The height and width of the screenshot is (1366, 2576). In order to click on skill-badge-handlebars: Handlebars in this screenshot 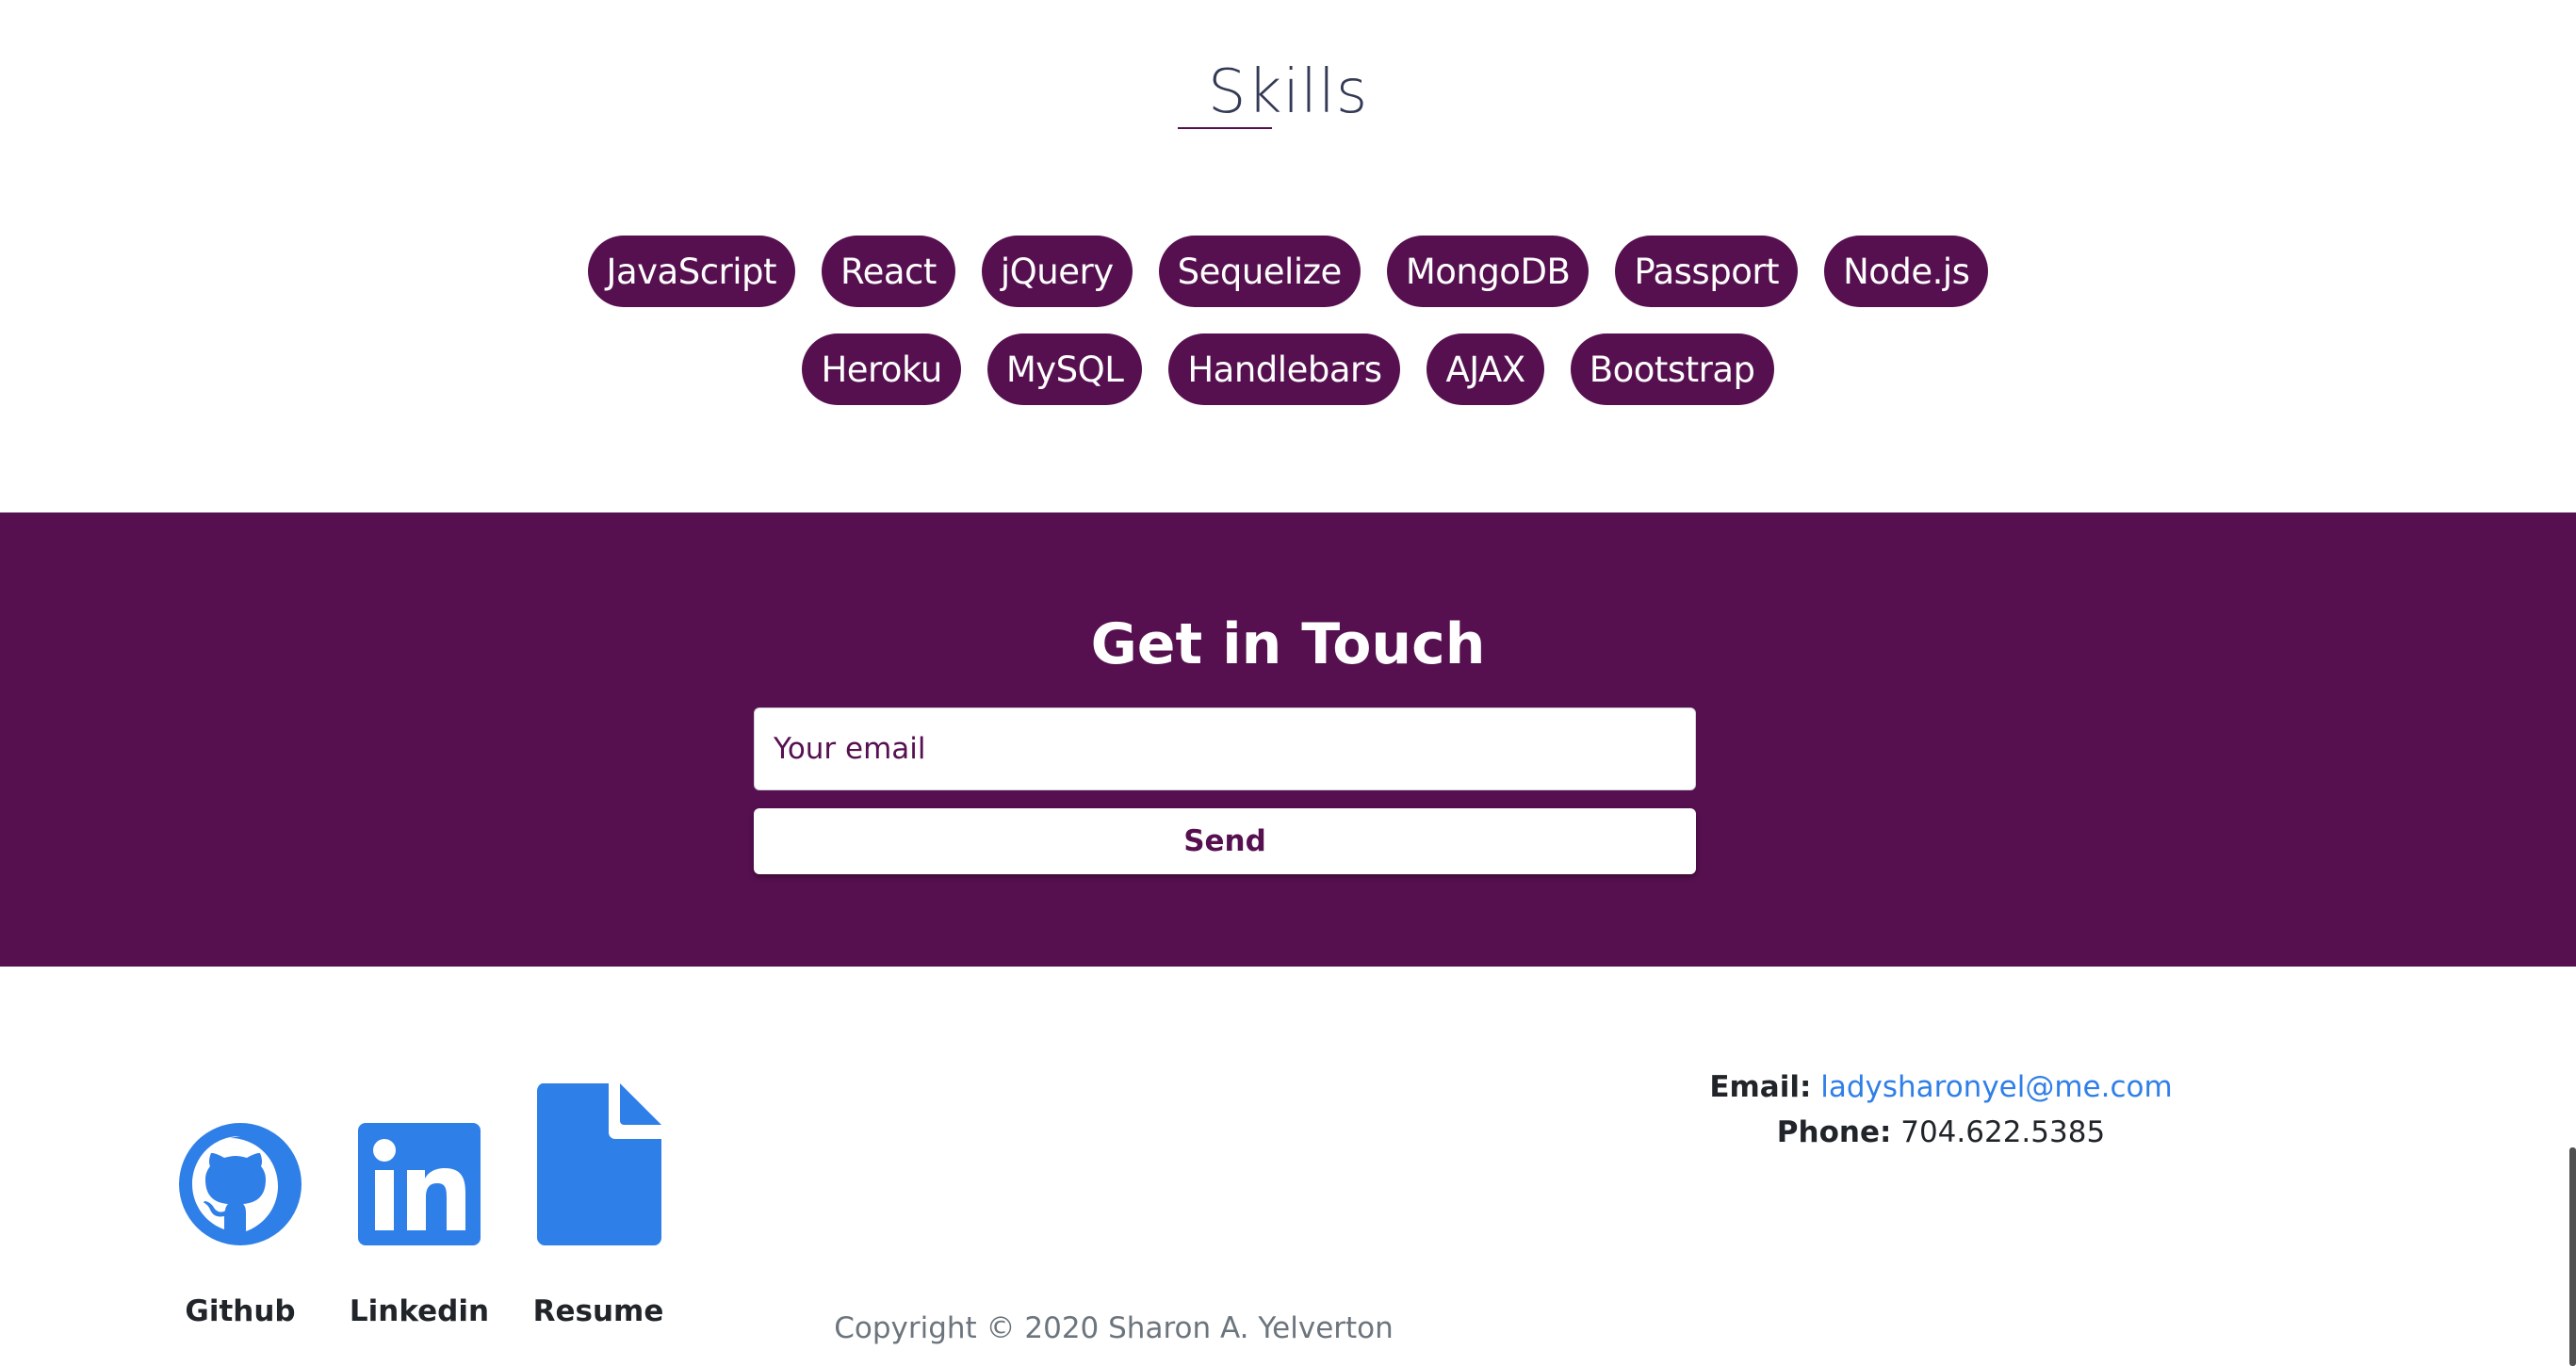, I will do `click(1284, 369)`.